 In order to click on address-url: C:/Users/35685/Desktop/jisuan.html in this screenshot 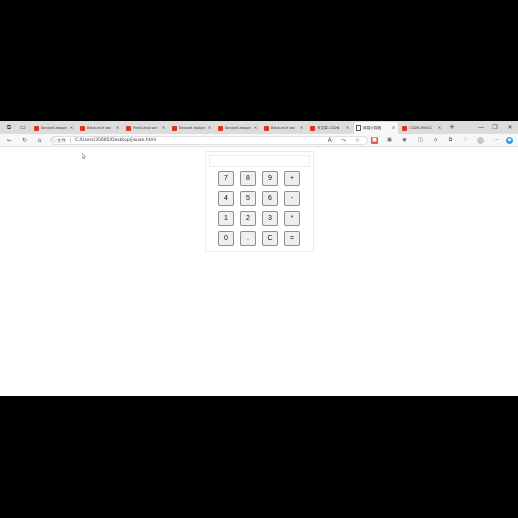, I will do `click(116, 140)`.